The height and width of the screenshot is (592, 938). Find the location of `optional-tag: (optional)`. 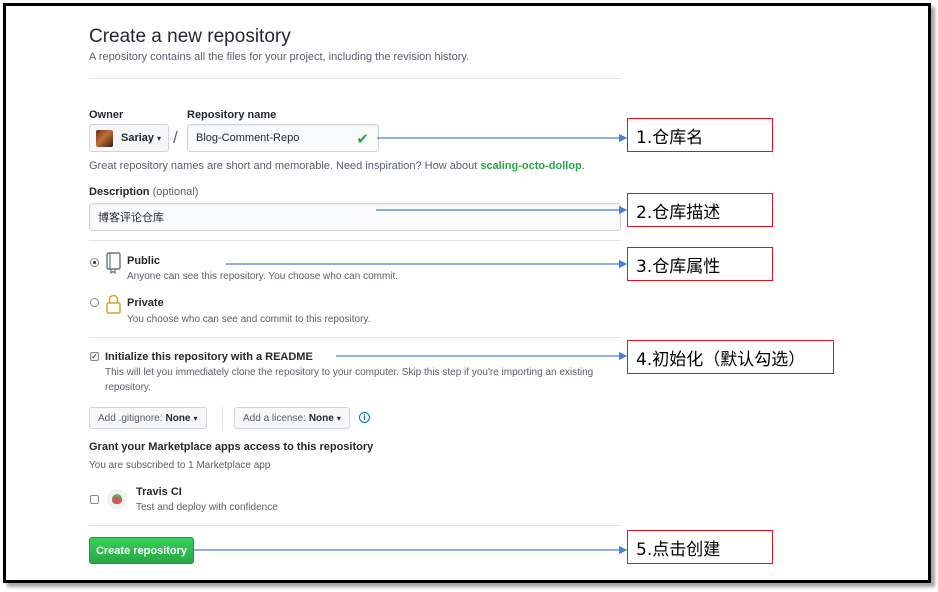

optional-tag: (optional) is located at coordinates (175, 192).